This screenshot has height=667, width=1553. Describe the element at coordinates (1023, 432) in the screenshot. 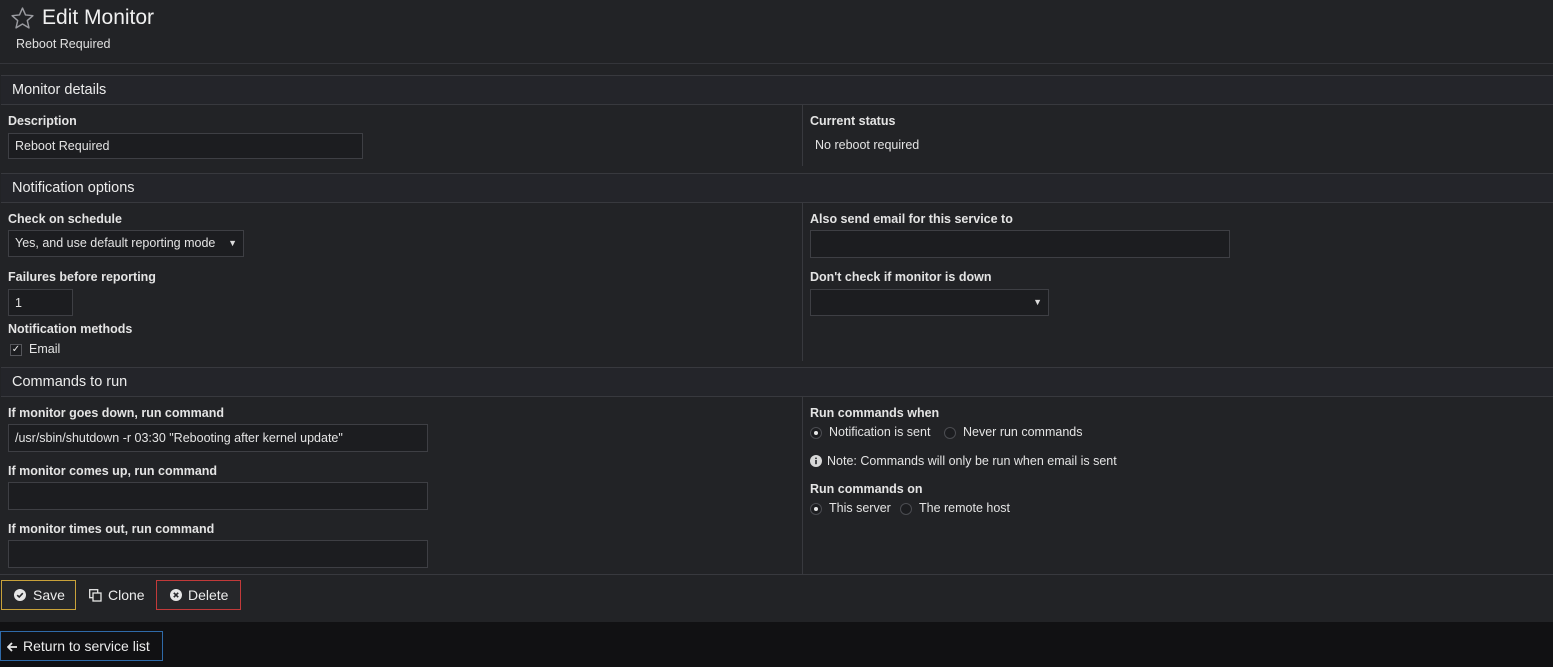

I see `radio-never-run-label: Never run commands` at that location.